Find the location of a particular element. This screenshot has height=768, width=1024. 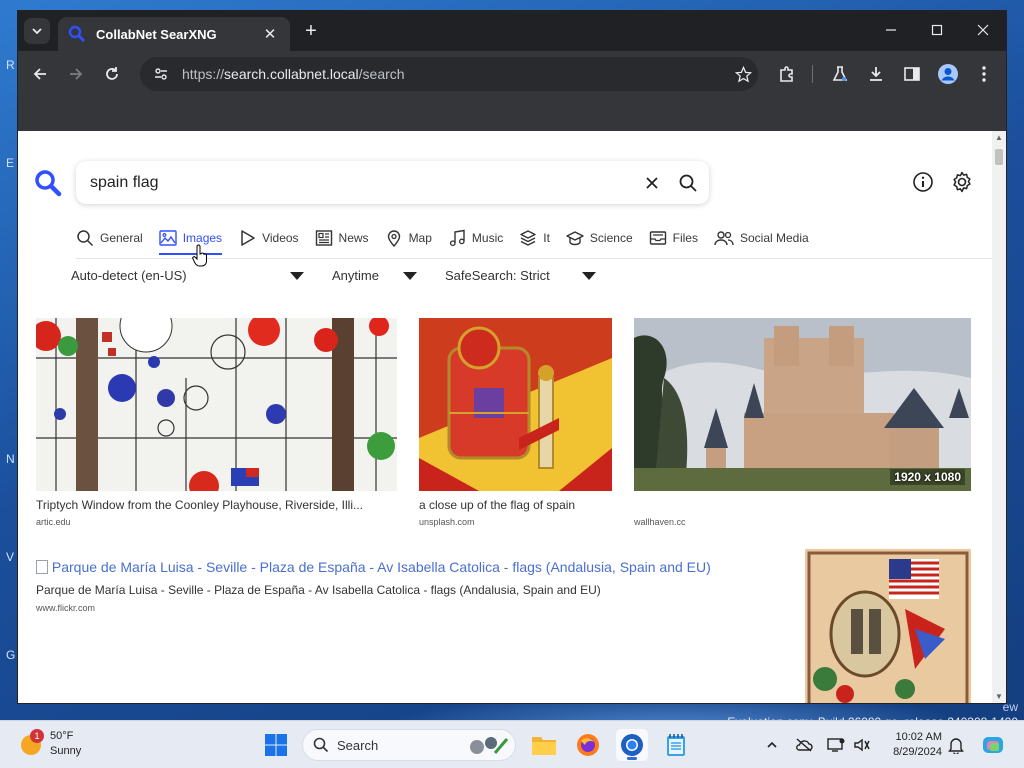

minimize-icon is located at coordinates (891, 30).